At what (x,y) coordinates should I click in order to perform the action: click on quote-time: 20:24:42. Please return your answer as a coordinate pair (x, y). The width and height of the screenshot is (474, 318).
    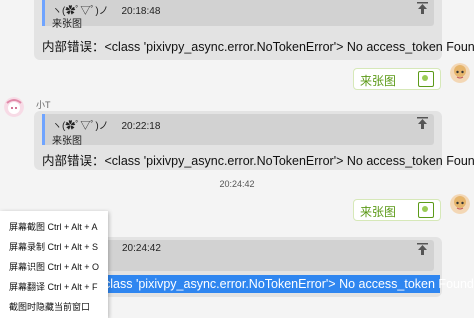
    Looking at the image, I should click on (141, 248).